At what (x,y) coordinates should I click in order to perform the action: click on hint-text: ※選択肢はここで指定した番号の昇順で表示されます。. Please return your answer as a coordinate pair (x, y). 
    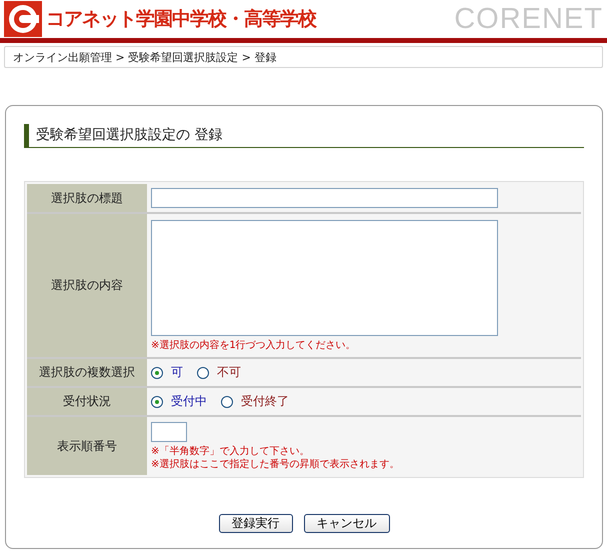
    Looking at the image, I should click on (275, 464).